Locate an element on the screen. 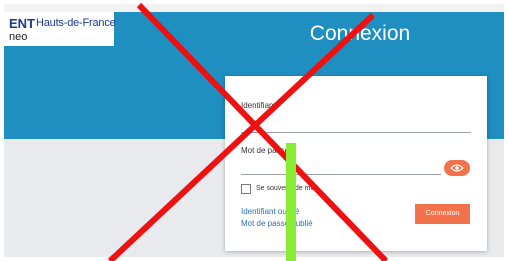 Image resolution: width=508 pixels, height=261 pixels. logo-region-text: Hauts-de-France is located at coordinates (76, 23).